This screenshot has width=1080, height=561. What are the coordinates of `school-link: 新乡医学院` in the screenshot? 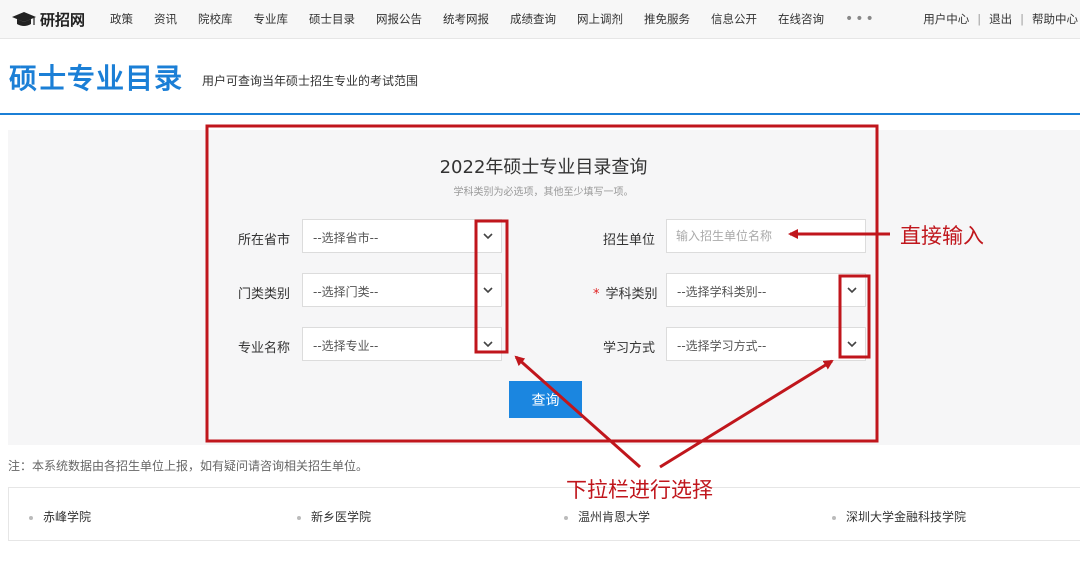 It's located at (334, 516).